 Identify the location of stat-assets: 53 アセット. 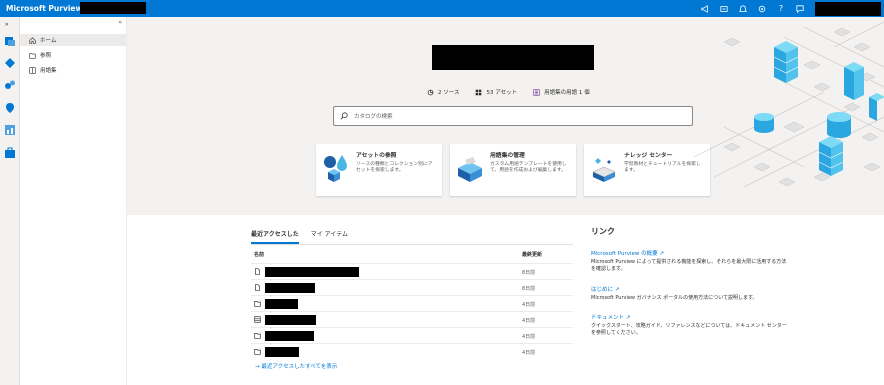
(496, 92).